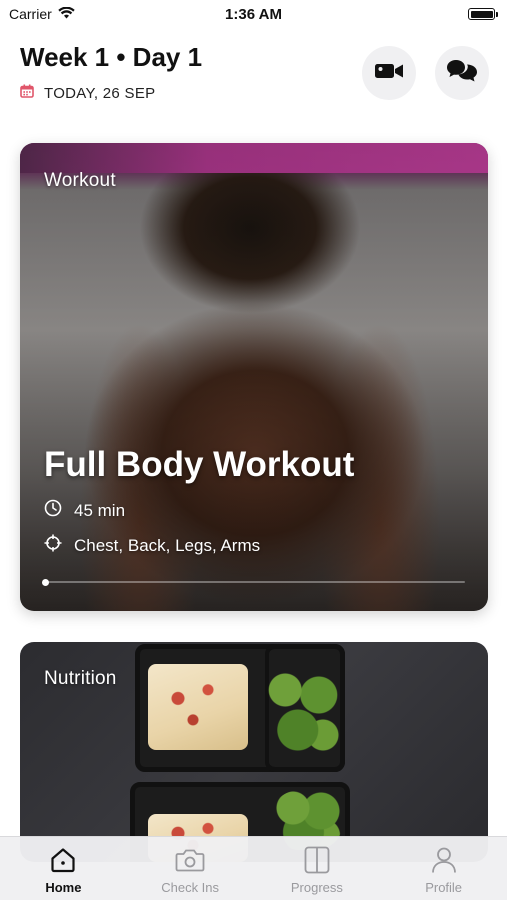  I want to click on clock-icon, so click(53, 510).